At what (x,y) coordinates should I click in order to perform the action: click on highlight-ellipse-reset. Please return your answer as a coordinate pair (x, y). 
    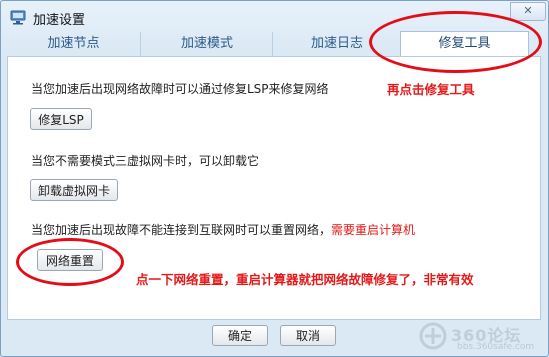
    Looking at the image, I should click on (70, 262).